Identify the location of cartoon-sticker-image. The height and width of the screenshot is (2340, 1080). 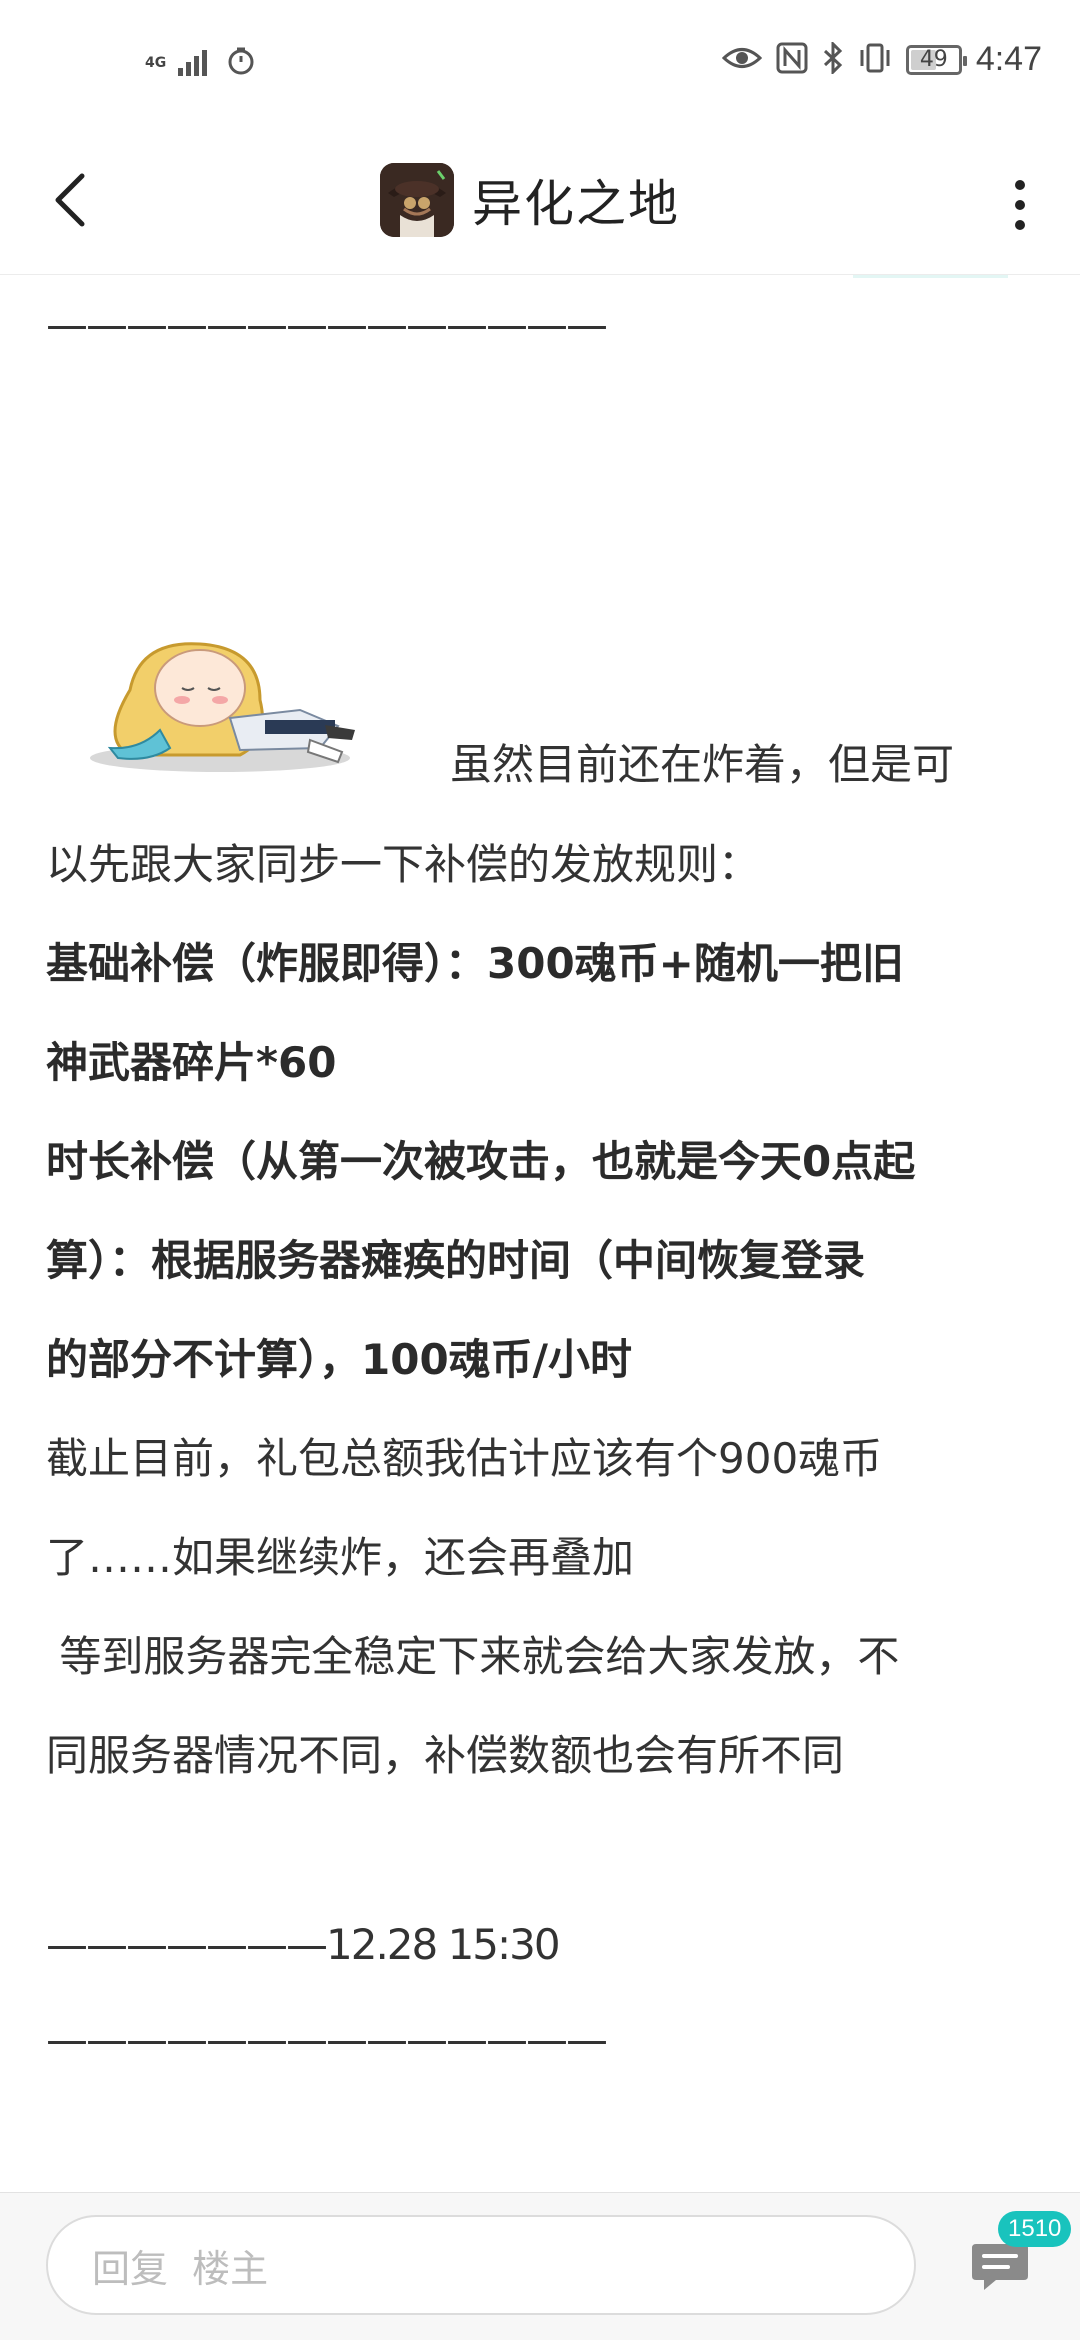
(225, 705).